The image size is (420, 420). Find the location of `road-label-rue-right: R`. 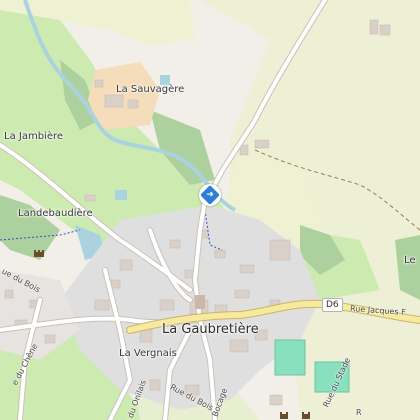

road-label-rue-right: R is located at coordinates (359, 412).